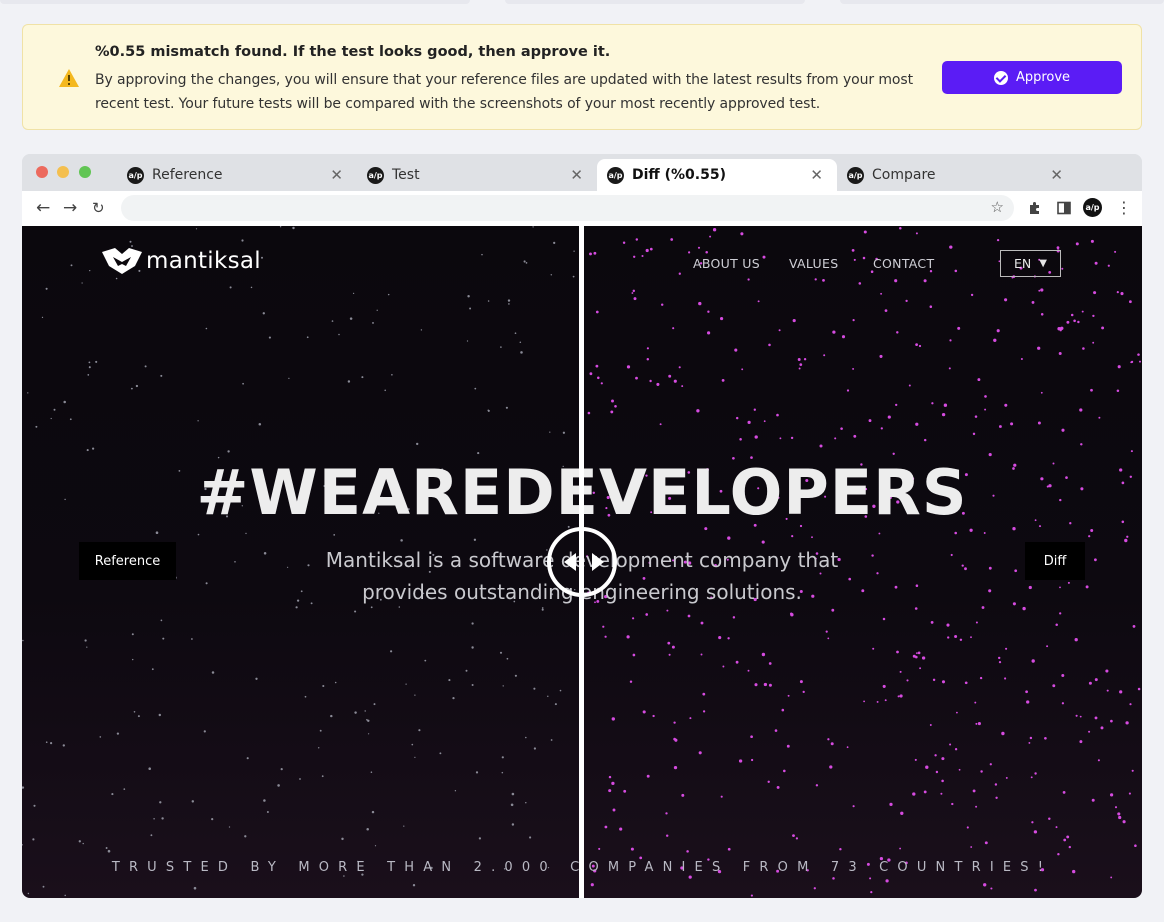 The image size is (1164, 922). Describe the element at coordinates (1030, 263) in the screenshot. I see `language-select: EN ▼` at that location.